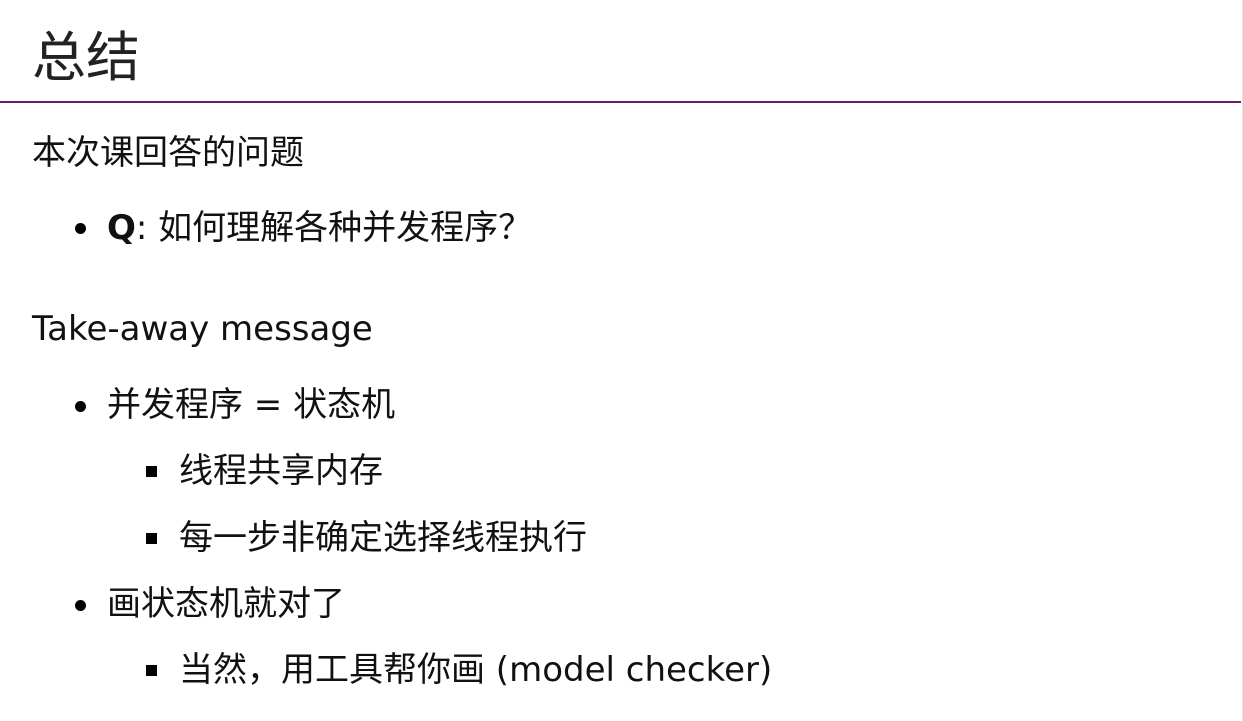  I want to click on section-heading-takeaway: Take-away message, so click(202, 329).